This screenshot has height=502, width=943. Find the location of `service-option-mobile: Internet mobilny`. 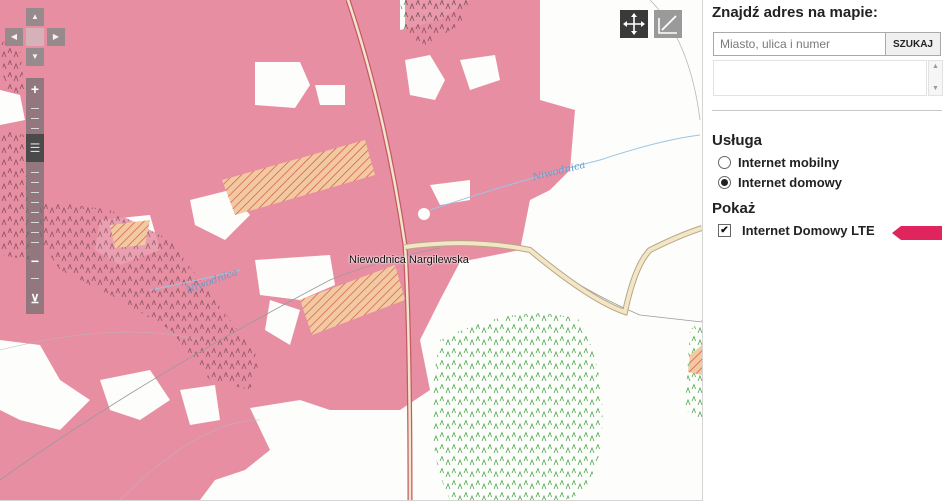

service-option-mobile: Internet mobilny is located at coordinates (778, 162).